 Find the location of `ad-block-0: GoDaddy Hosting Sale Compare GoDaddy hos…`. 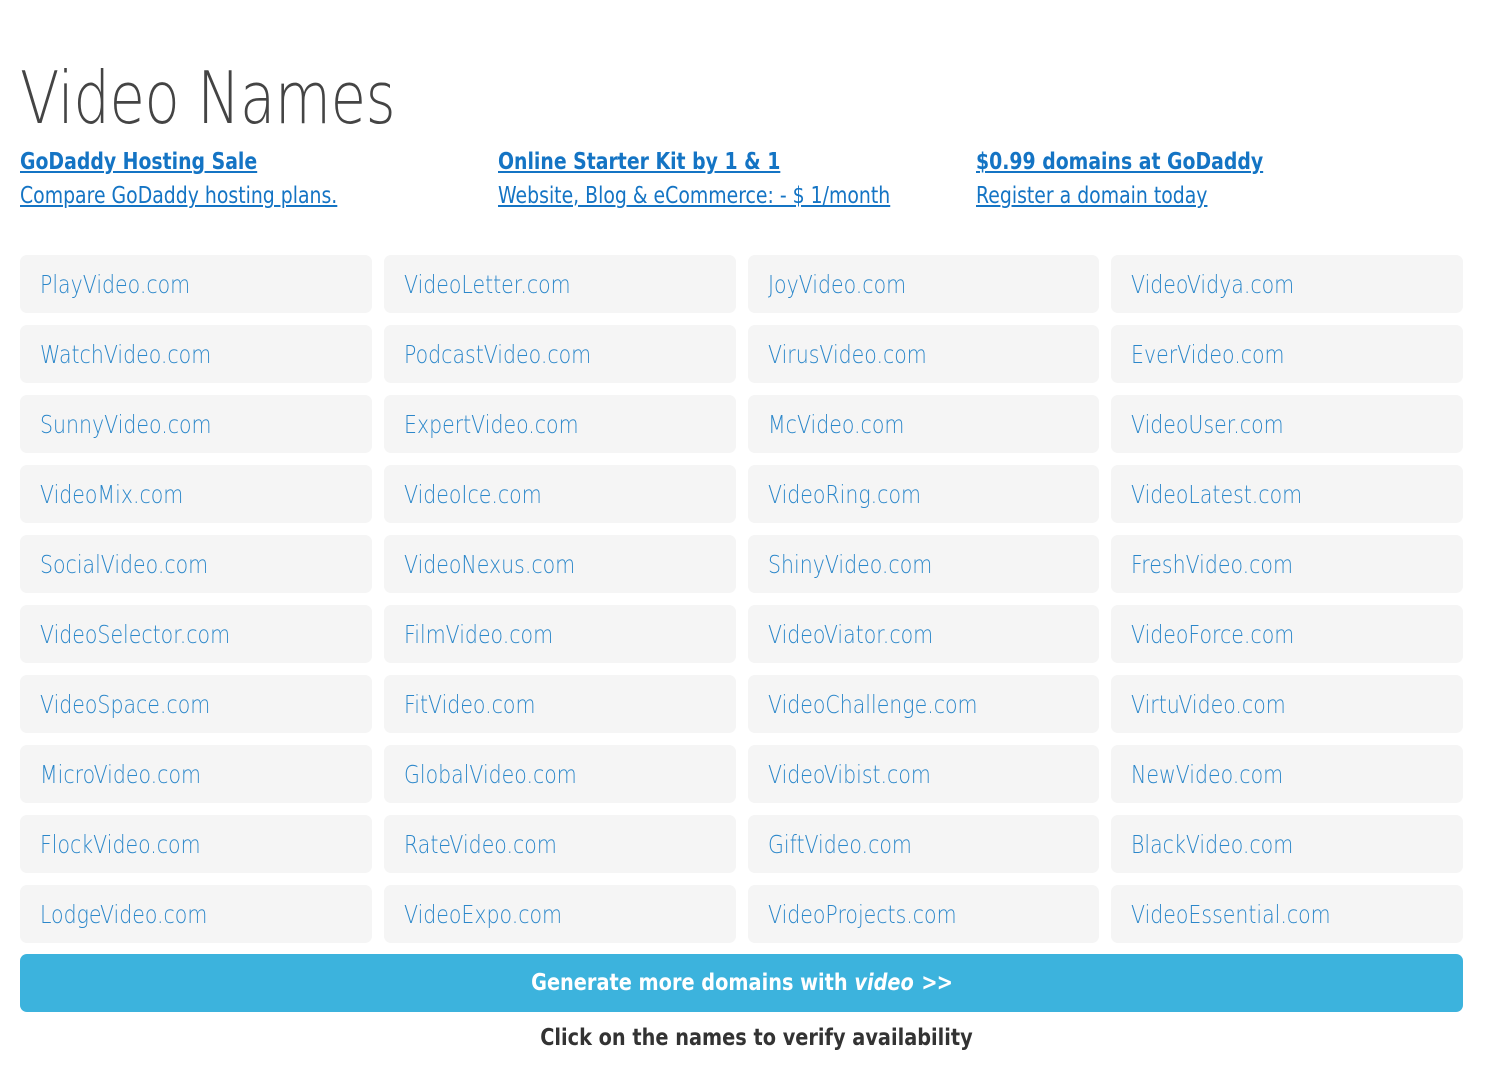

ad-block-0: GoDaddy Hosting Sale Compare GoDaddy hos… is located at coordinates (259, 180).